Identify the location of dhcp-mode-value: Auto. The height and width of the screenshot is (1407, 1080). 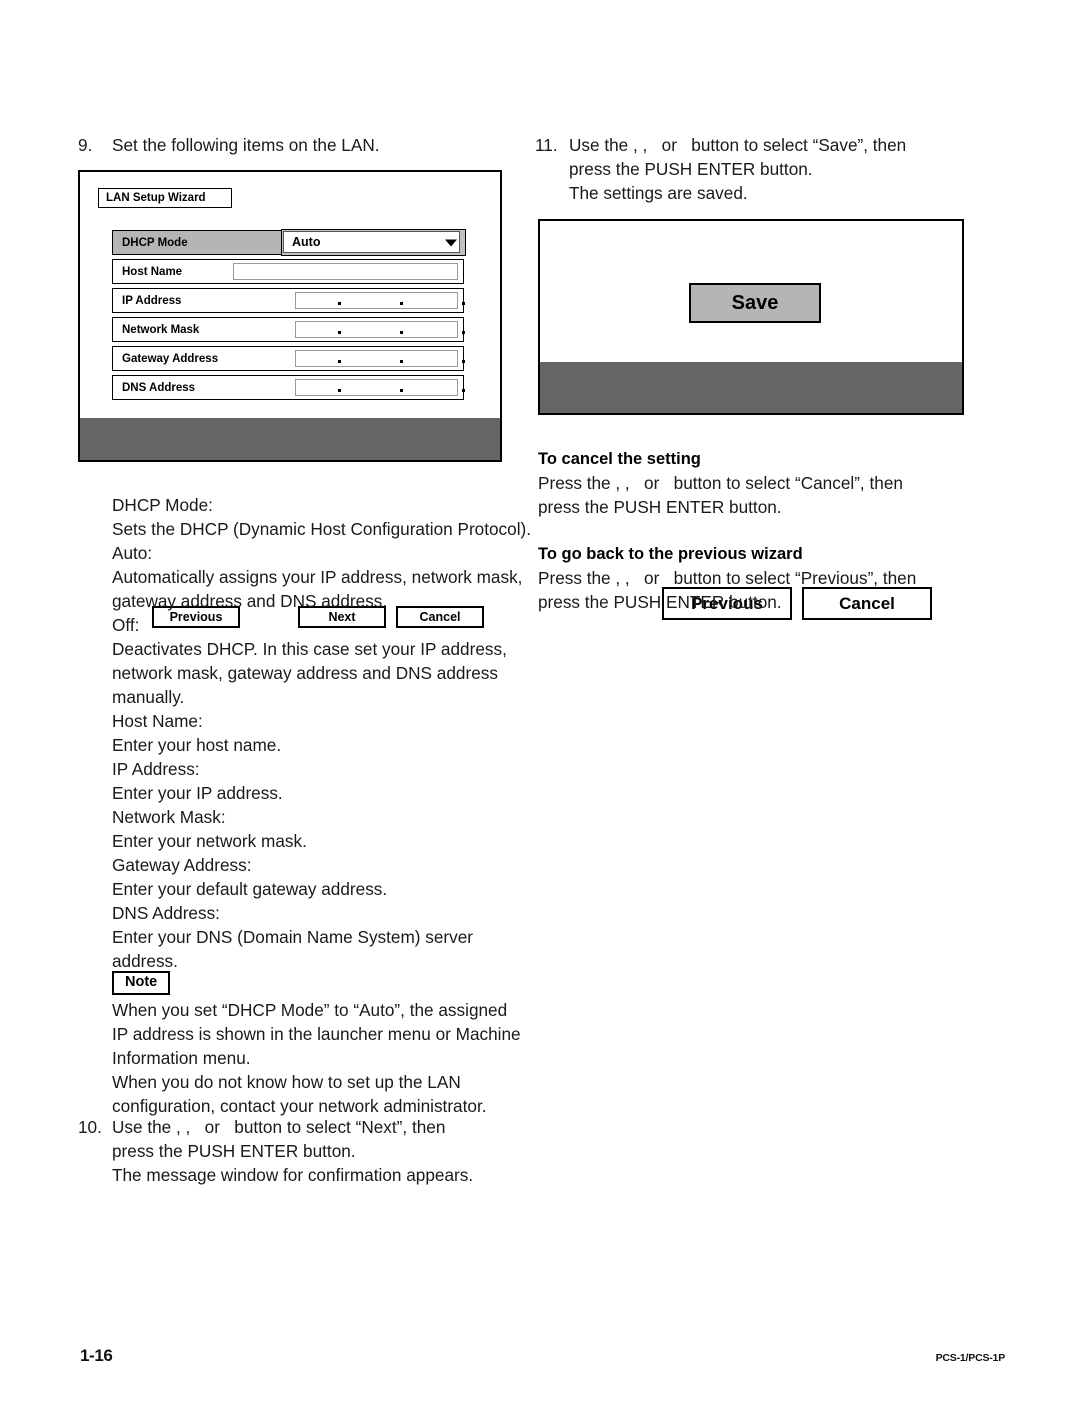
(306, 242).